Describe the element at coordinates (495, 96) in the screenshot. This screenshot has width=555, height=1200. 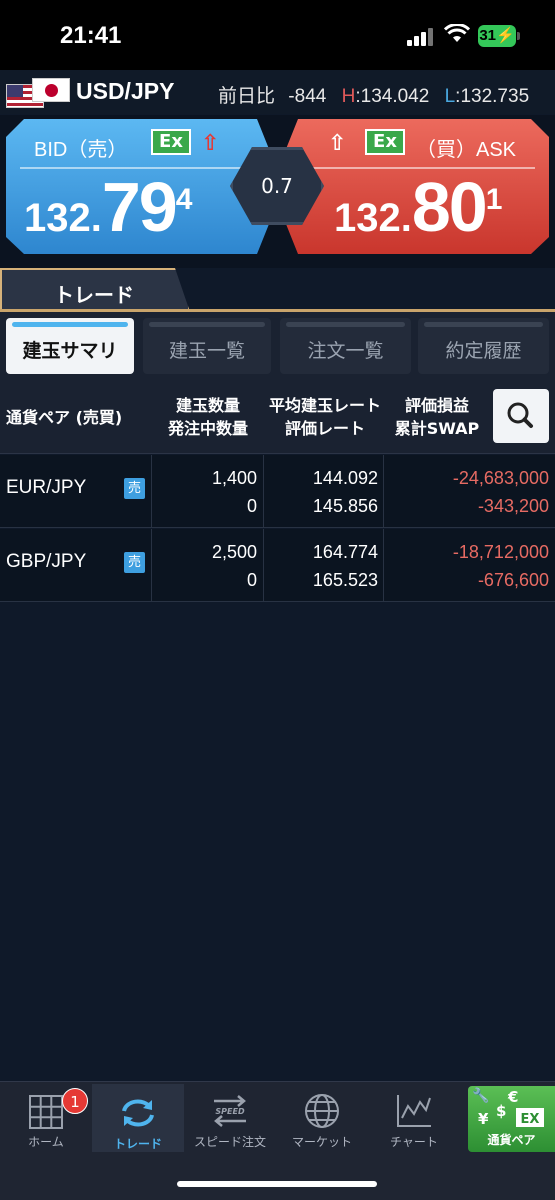
I see `low-value: 132.735` at that location.